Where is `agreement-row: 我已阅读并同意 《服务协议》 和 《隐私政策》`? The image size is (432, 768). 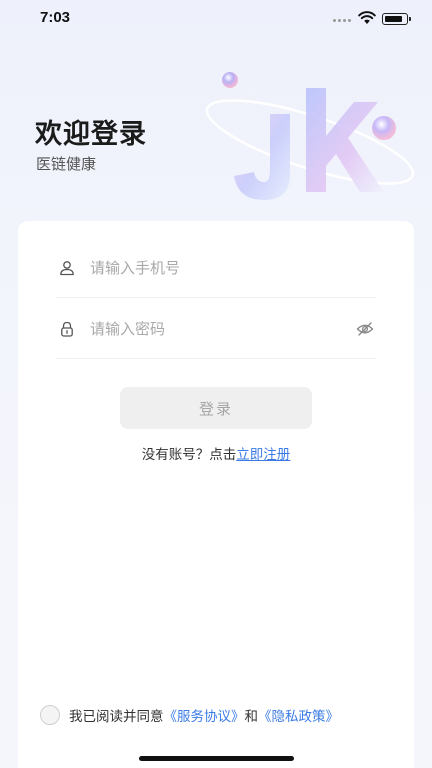 agreement-row: 我已阅读并同意 《服务协议》 和 《隐私政策》 is located at coordinates (189, 715).